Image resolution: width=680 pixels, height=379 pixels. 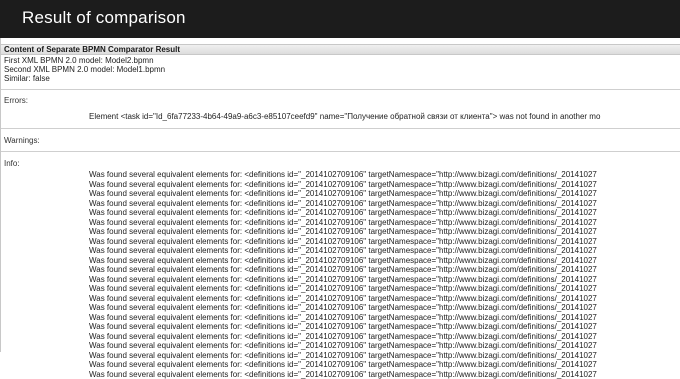 What do you see at coordinates (340, 19) in the screenshot?
I see `title-bar: Result of comparison` at bounding box center [340, 19].